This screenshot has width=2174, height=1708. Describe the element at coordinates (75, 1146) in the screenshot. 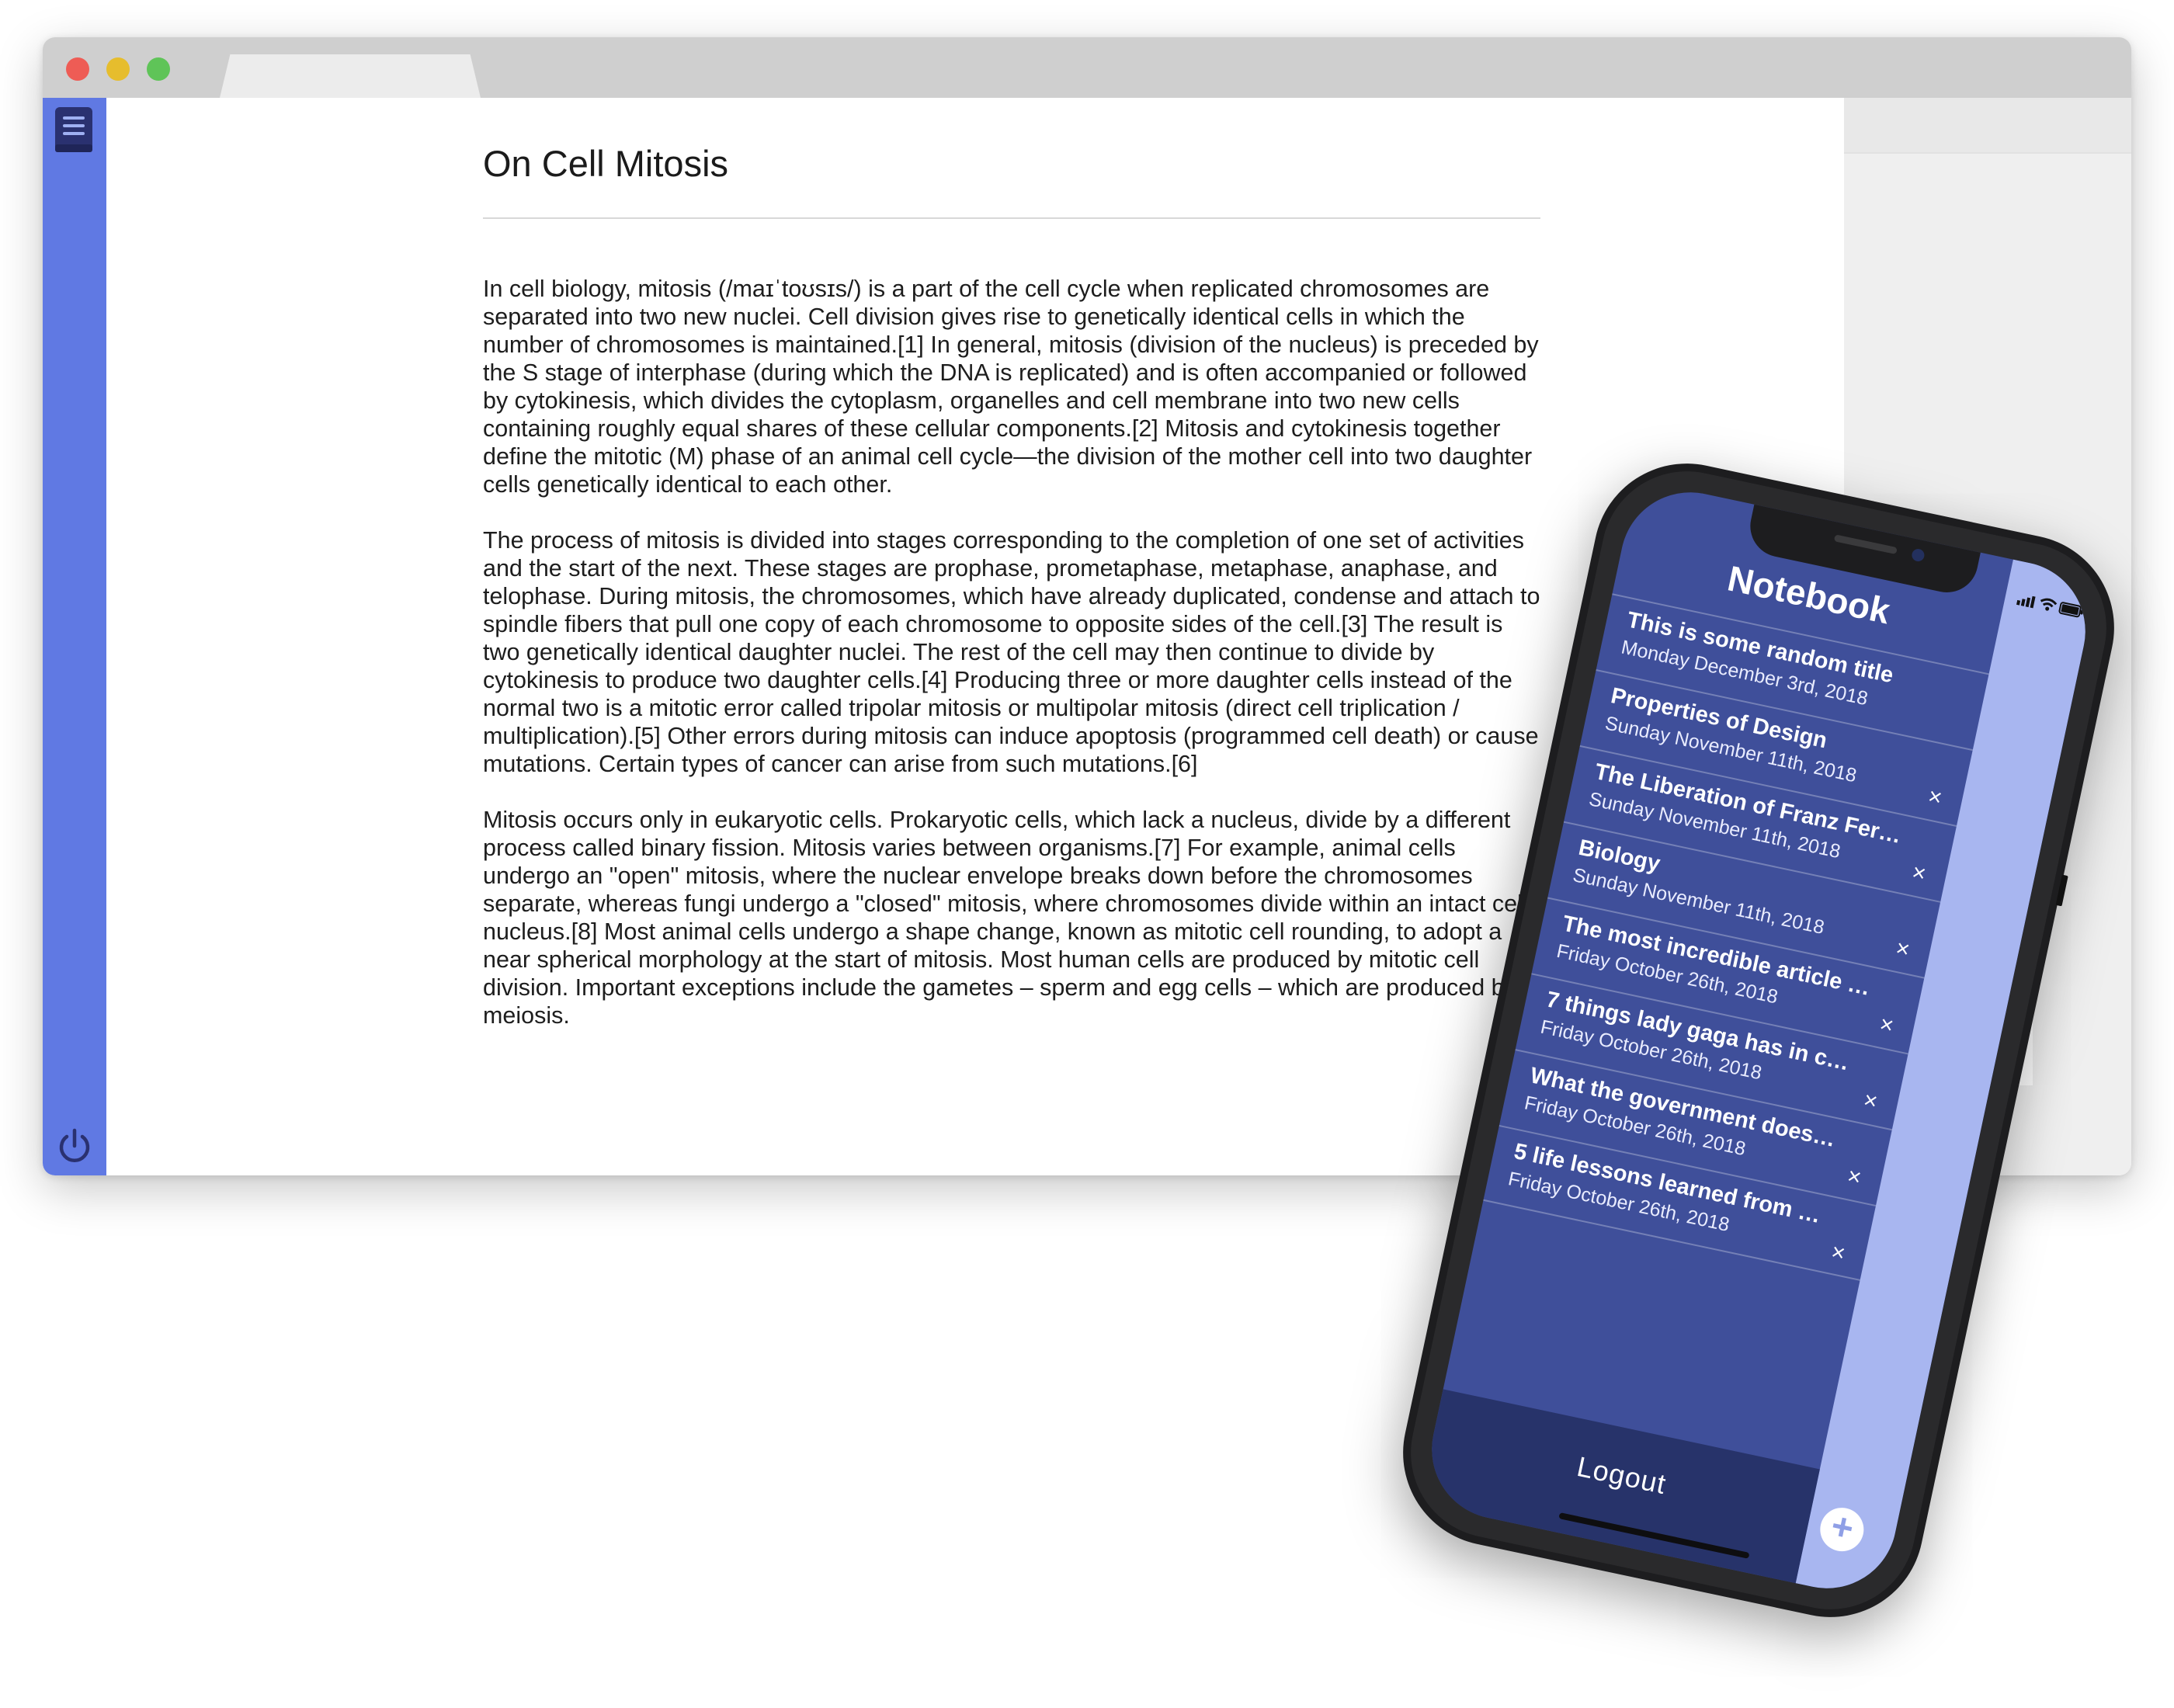

I see `power-icon` at that location.